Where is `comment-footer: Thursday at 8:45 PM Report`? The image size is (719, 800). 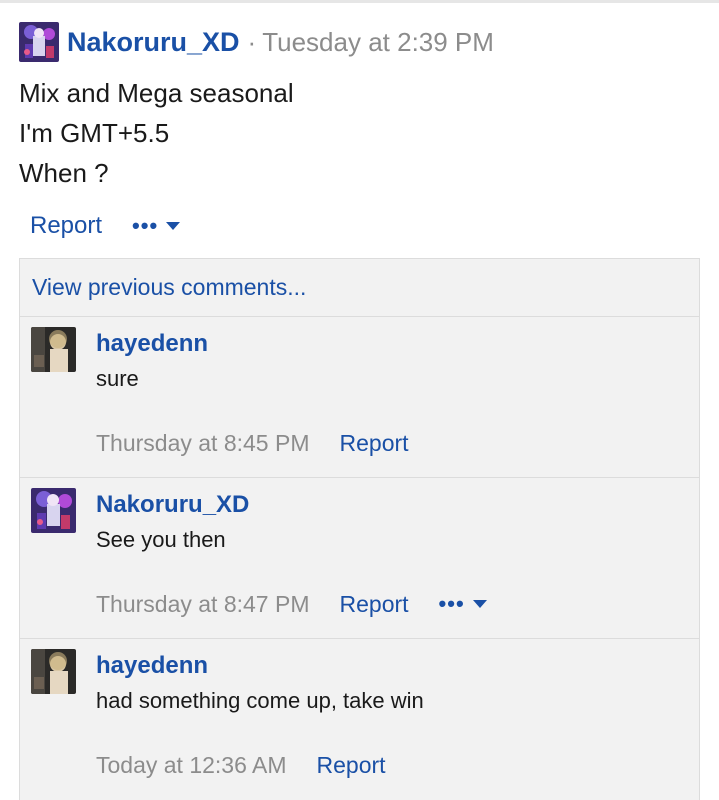
comment-footer: Thursday at 8:45 PM Report is located at coordinates (252, 443).